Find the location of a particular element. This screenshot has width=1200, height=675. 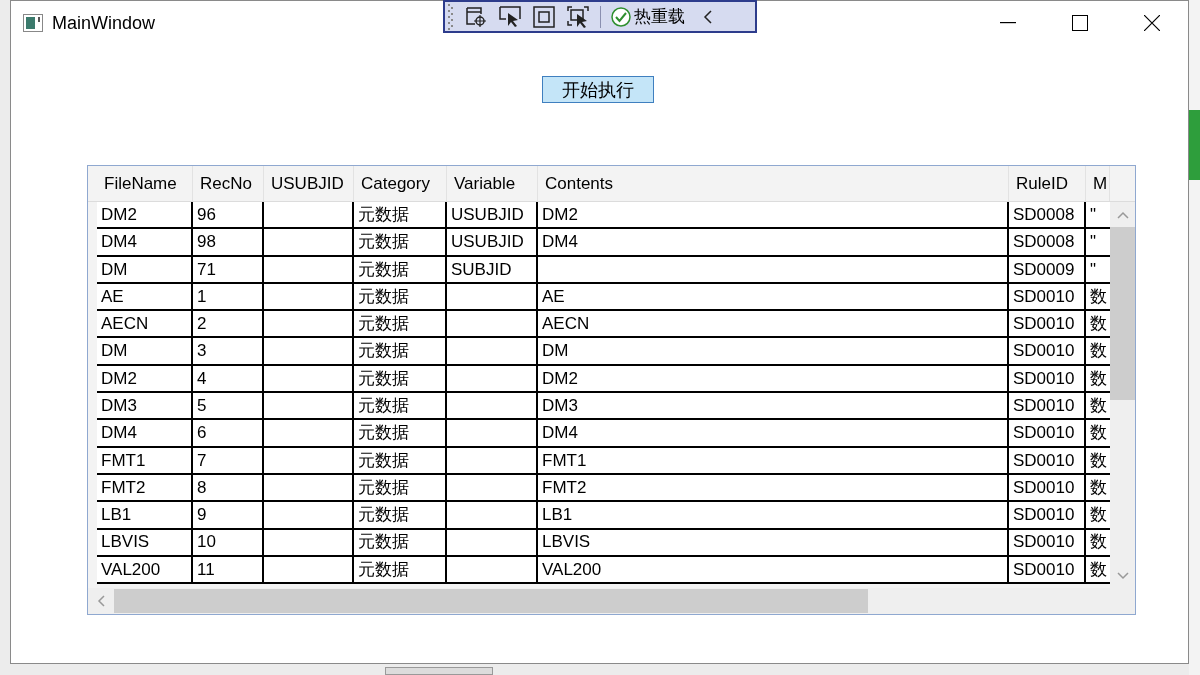

column-header: FileName is located at coordinates (145, 183).